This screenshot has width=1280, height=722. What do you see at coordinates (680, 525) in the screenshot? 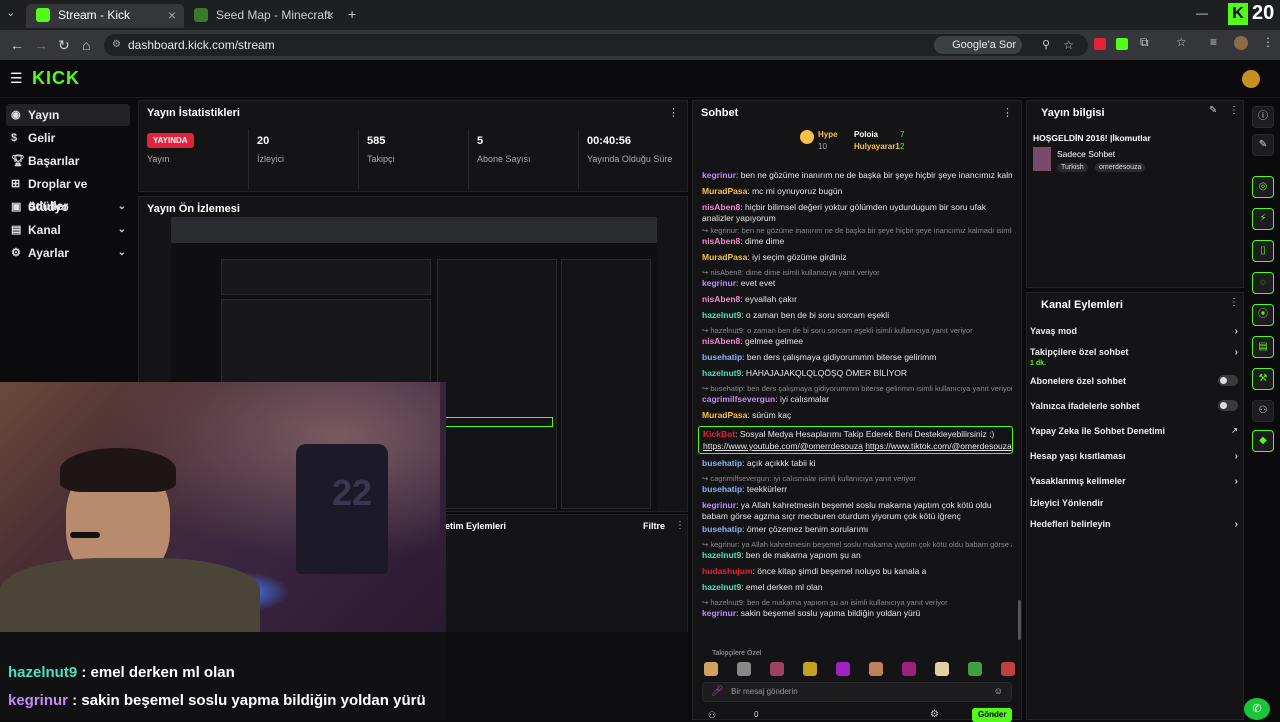
I see `actions-menu-icon: ⋮` at bounding box center [680, 525].